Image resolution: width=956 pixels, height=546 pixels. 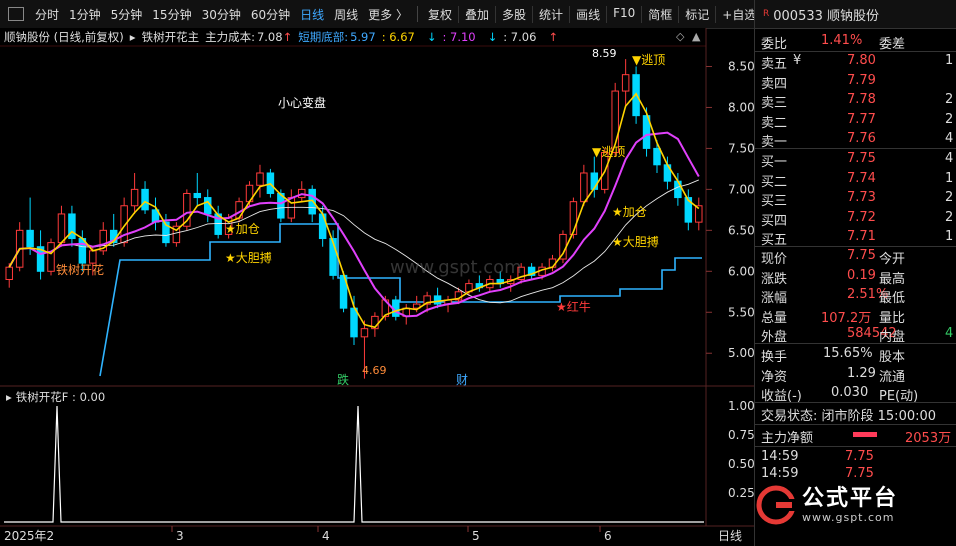 What do you see at coordinates (892, 298) in the screenshot?
I see `stat-label-2: 最低` at bounding box center [892, 298].